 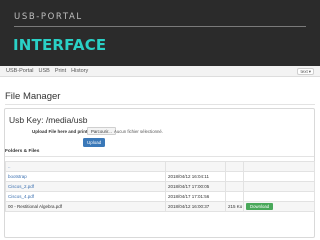 I want to click on file-name-cell: 00 - Restitional Algebra.pdf, so click(x=85, y=206).